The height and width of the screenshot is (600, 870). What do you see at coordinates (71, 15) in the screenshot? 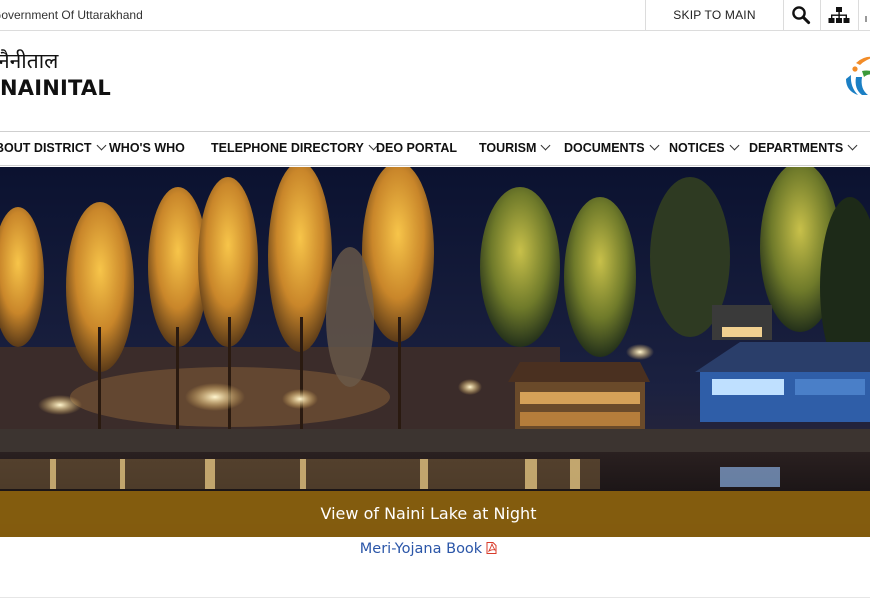
I see `government-label: Government Of Uttarakhand` at bounding box center [71, 15].